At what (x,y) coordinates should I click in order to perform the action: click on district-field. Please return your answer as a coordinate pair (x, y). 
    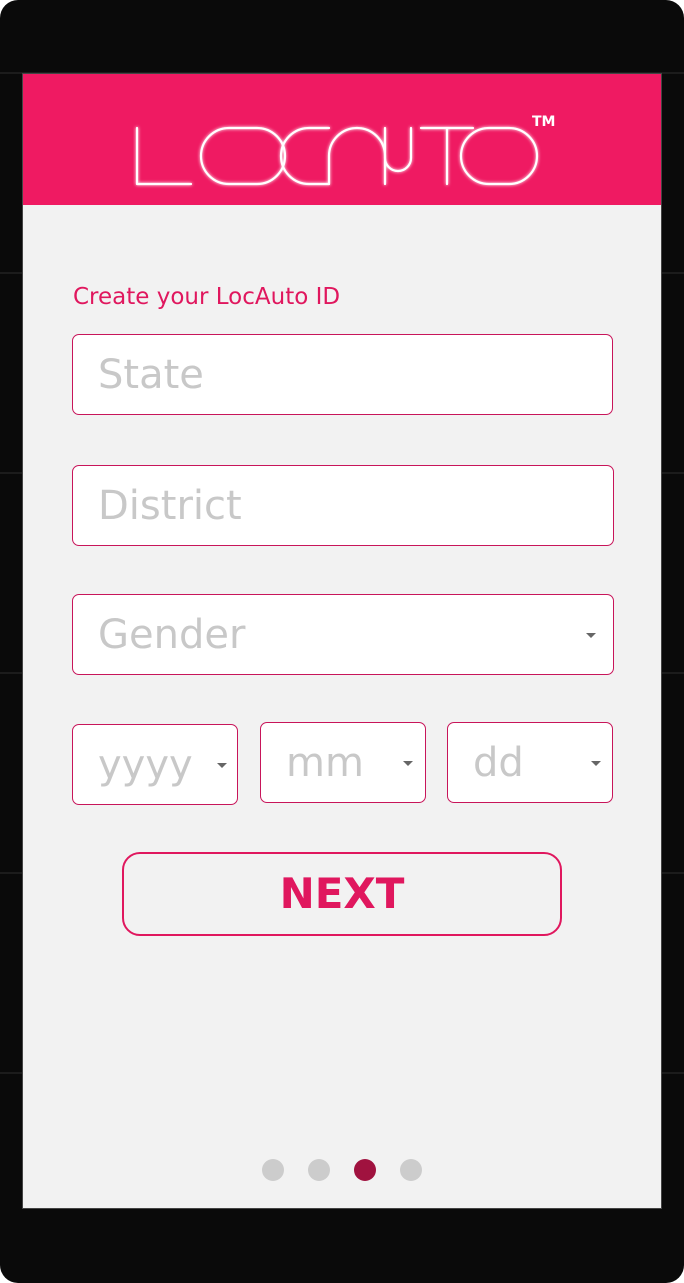
    Looking at the image, I should click on (343, 505).